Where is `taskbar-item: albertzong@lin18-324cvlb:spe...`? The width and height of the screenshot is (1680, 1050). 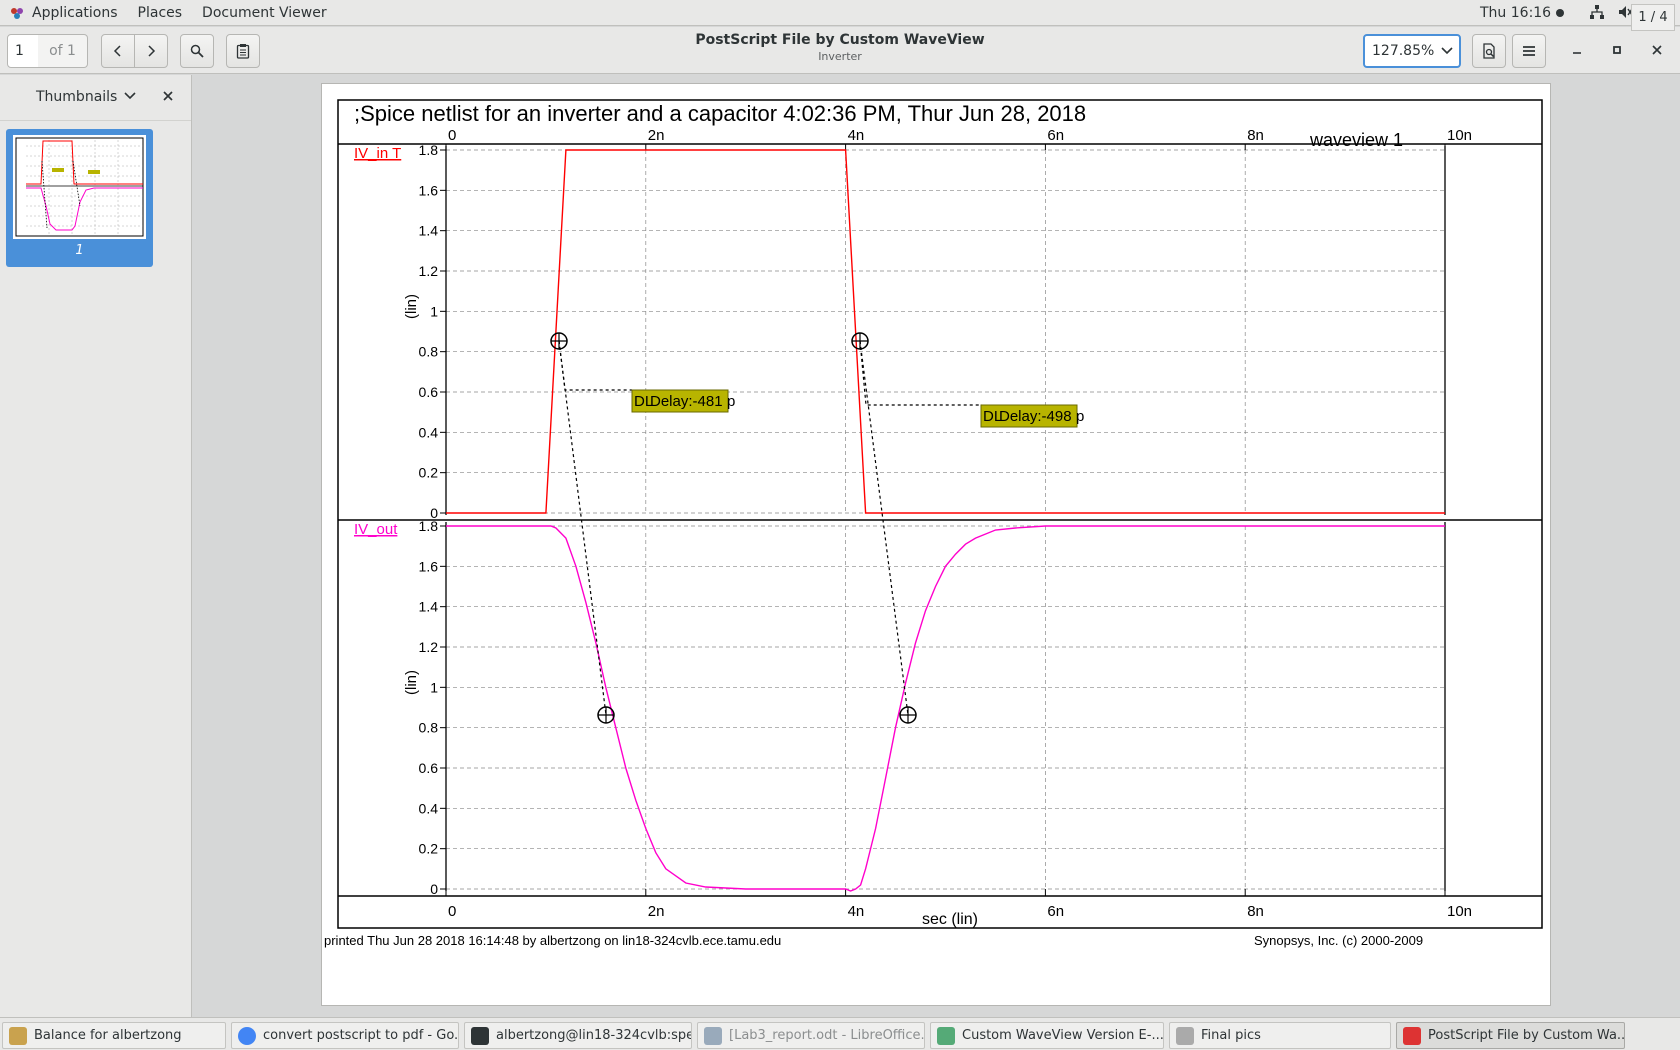
taskbar-item: albertzong@lin18-324cvlb:spe... is located at coordinates (578, 1035).